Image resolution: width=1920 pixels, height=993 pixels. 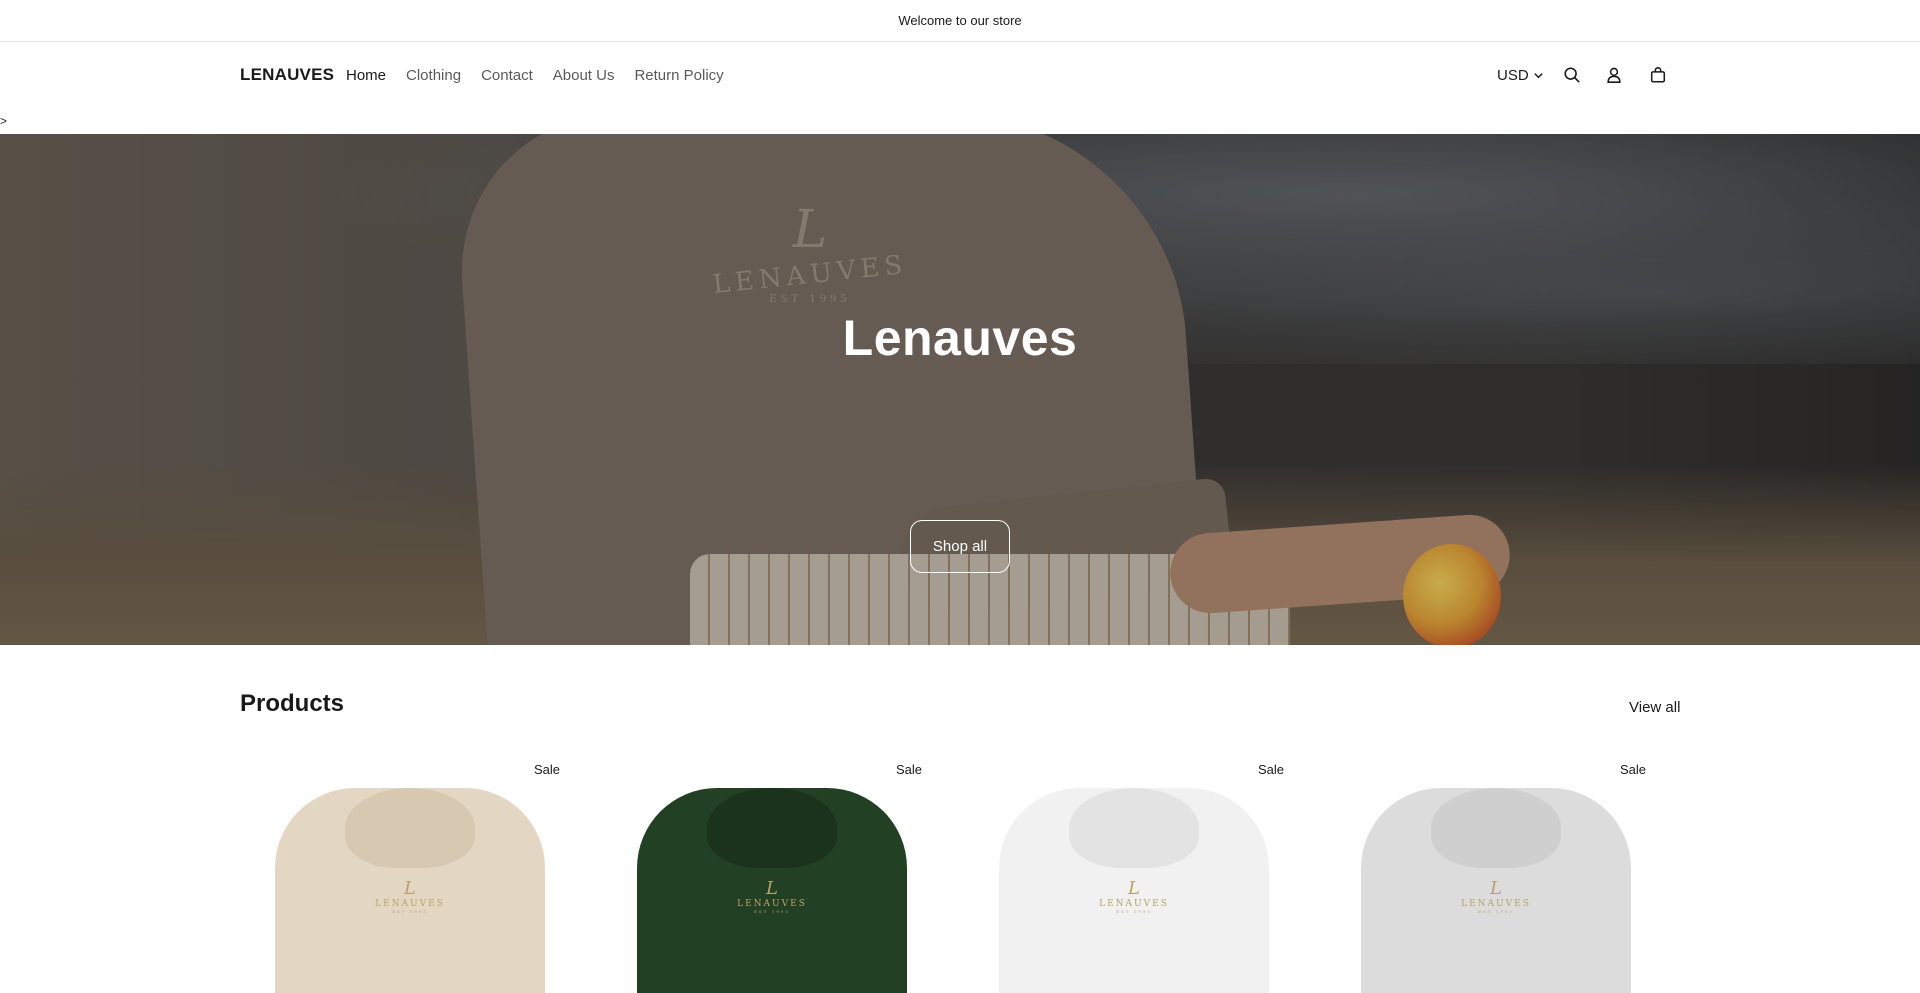 What do you see at coordinates (1614, 75) in the screenshot?
I see `account-icon` at bounding box center [1614, 75].